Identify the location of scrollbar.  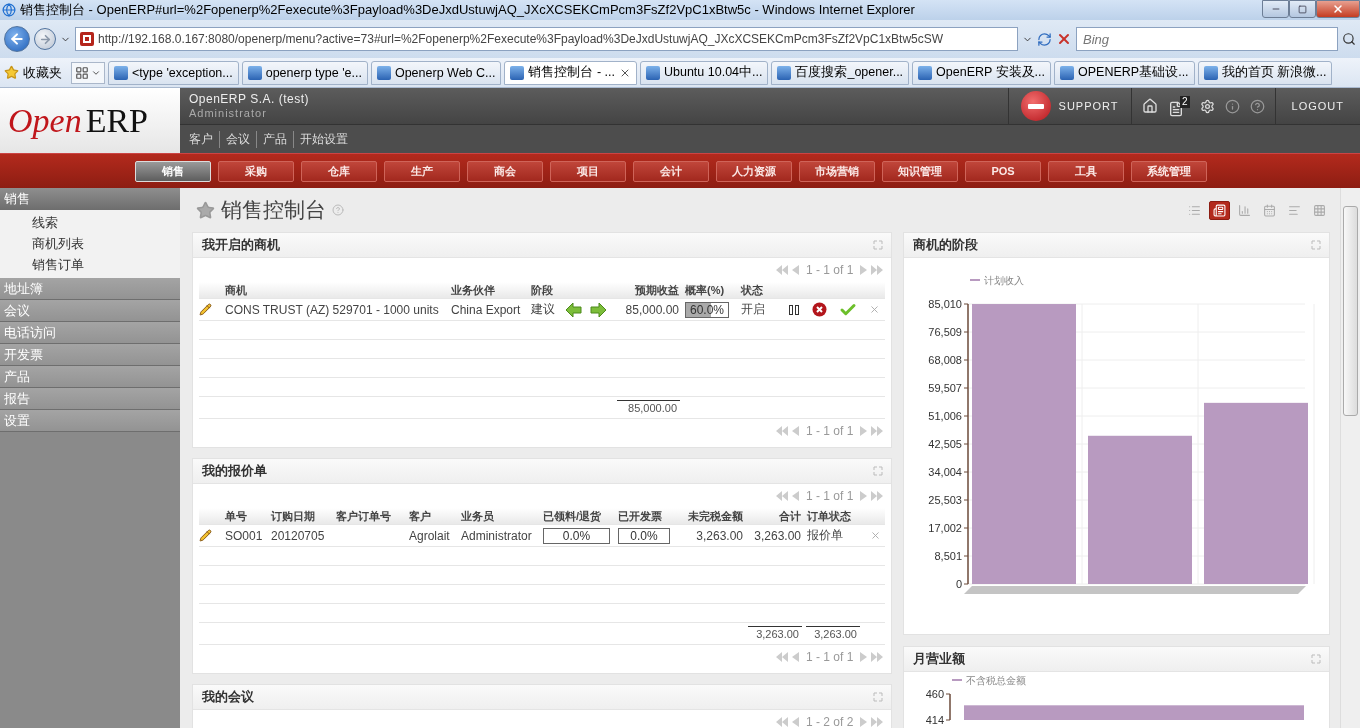
(1350, 458).